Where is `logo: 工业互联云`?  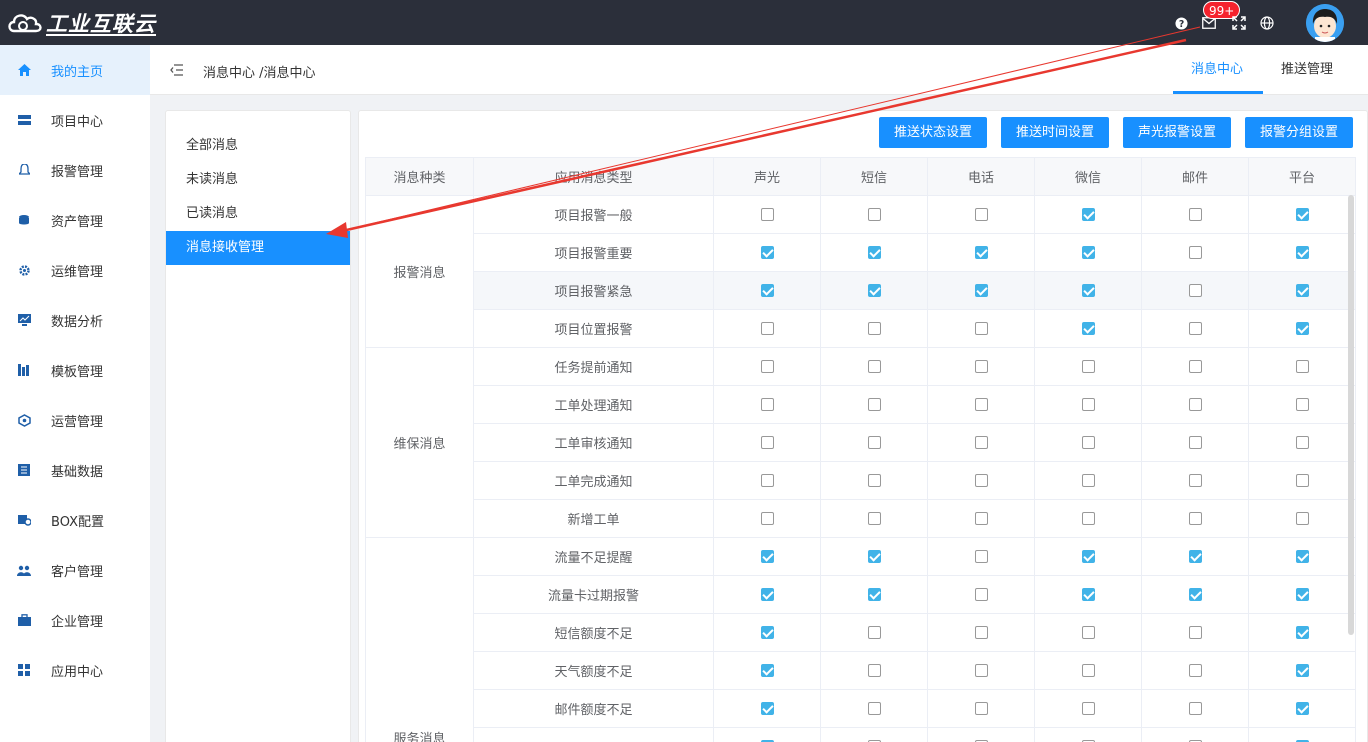 logo: 工业互联云 is located at coordinates (81, 23).